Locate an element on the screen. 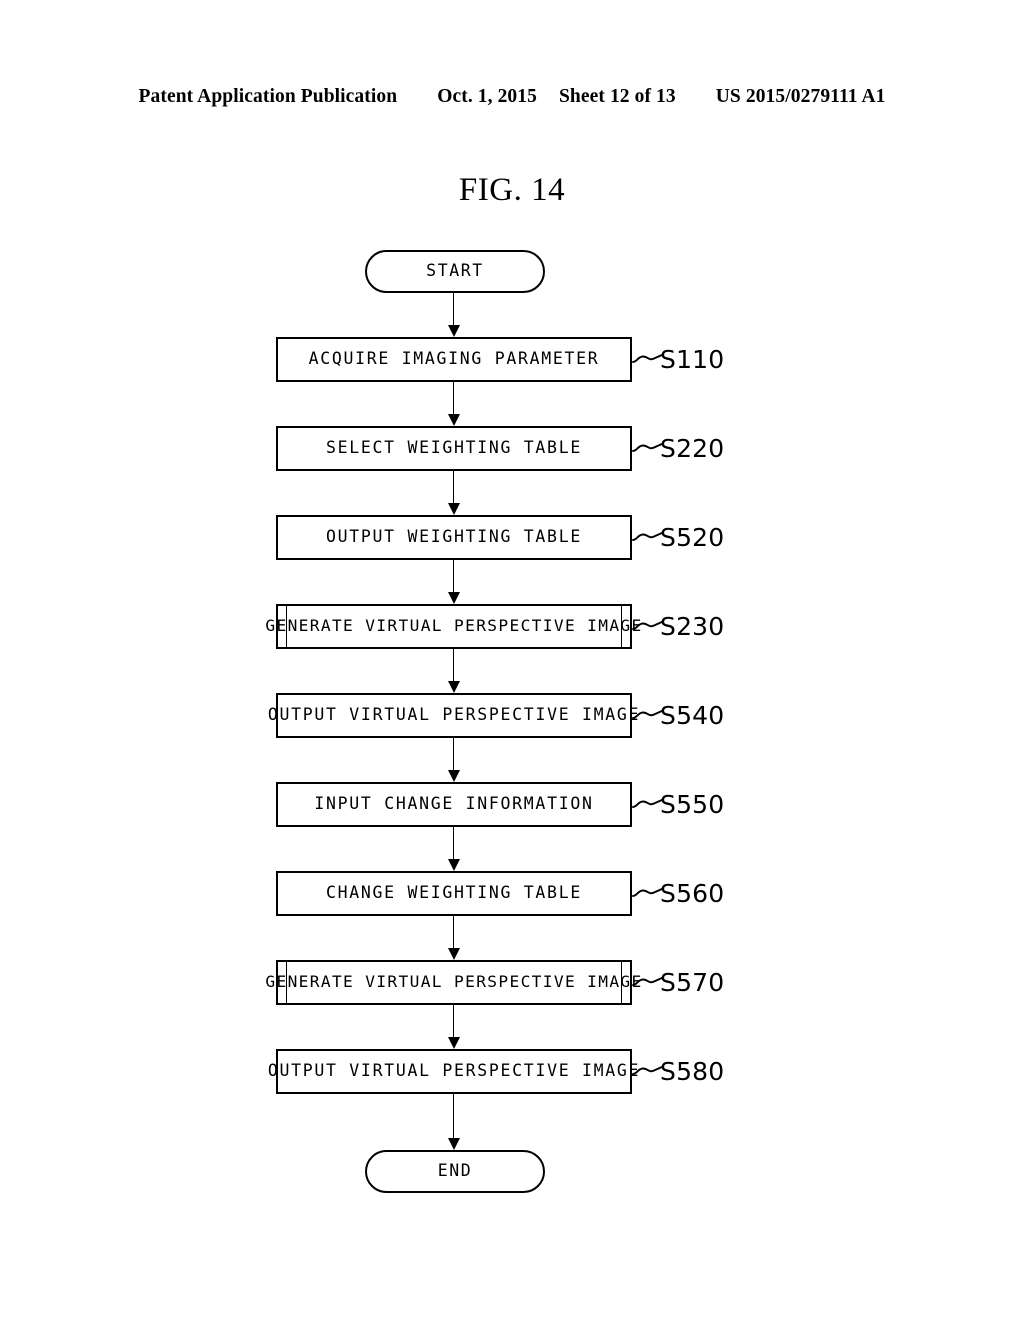 This screenshot has height=1320, width=1024. process-box-s580: OUTPUT VIRTUAL PERSPECTIVE IMAGE is located at coordinates (453, 1071).